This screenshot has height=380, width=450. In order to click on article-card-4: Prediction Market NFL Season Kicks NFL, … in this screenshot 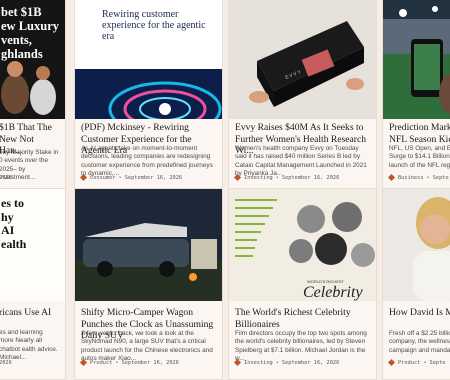, I will do `click(416, 95)`.